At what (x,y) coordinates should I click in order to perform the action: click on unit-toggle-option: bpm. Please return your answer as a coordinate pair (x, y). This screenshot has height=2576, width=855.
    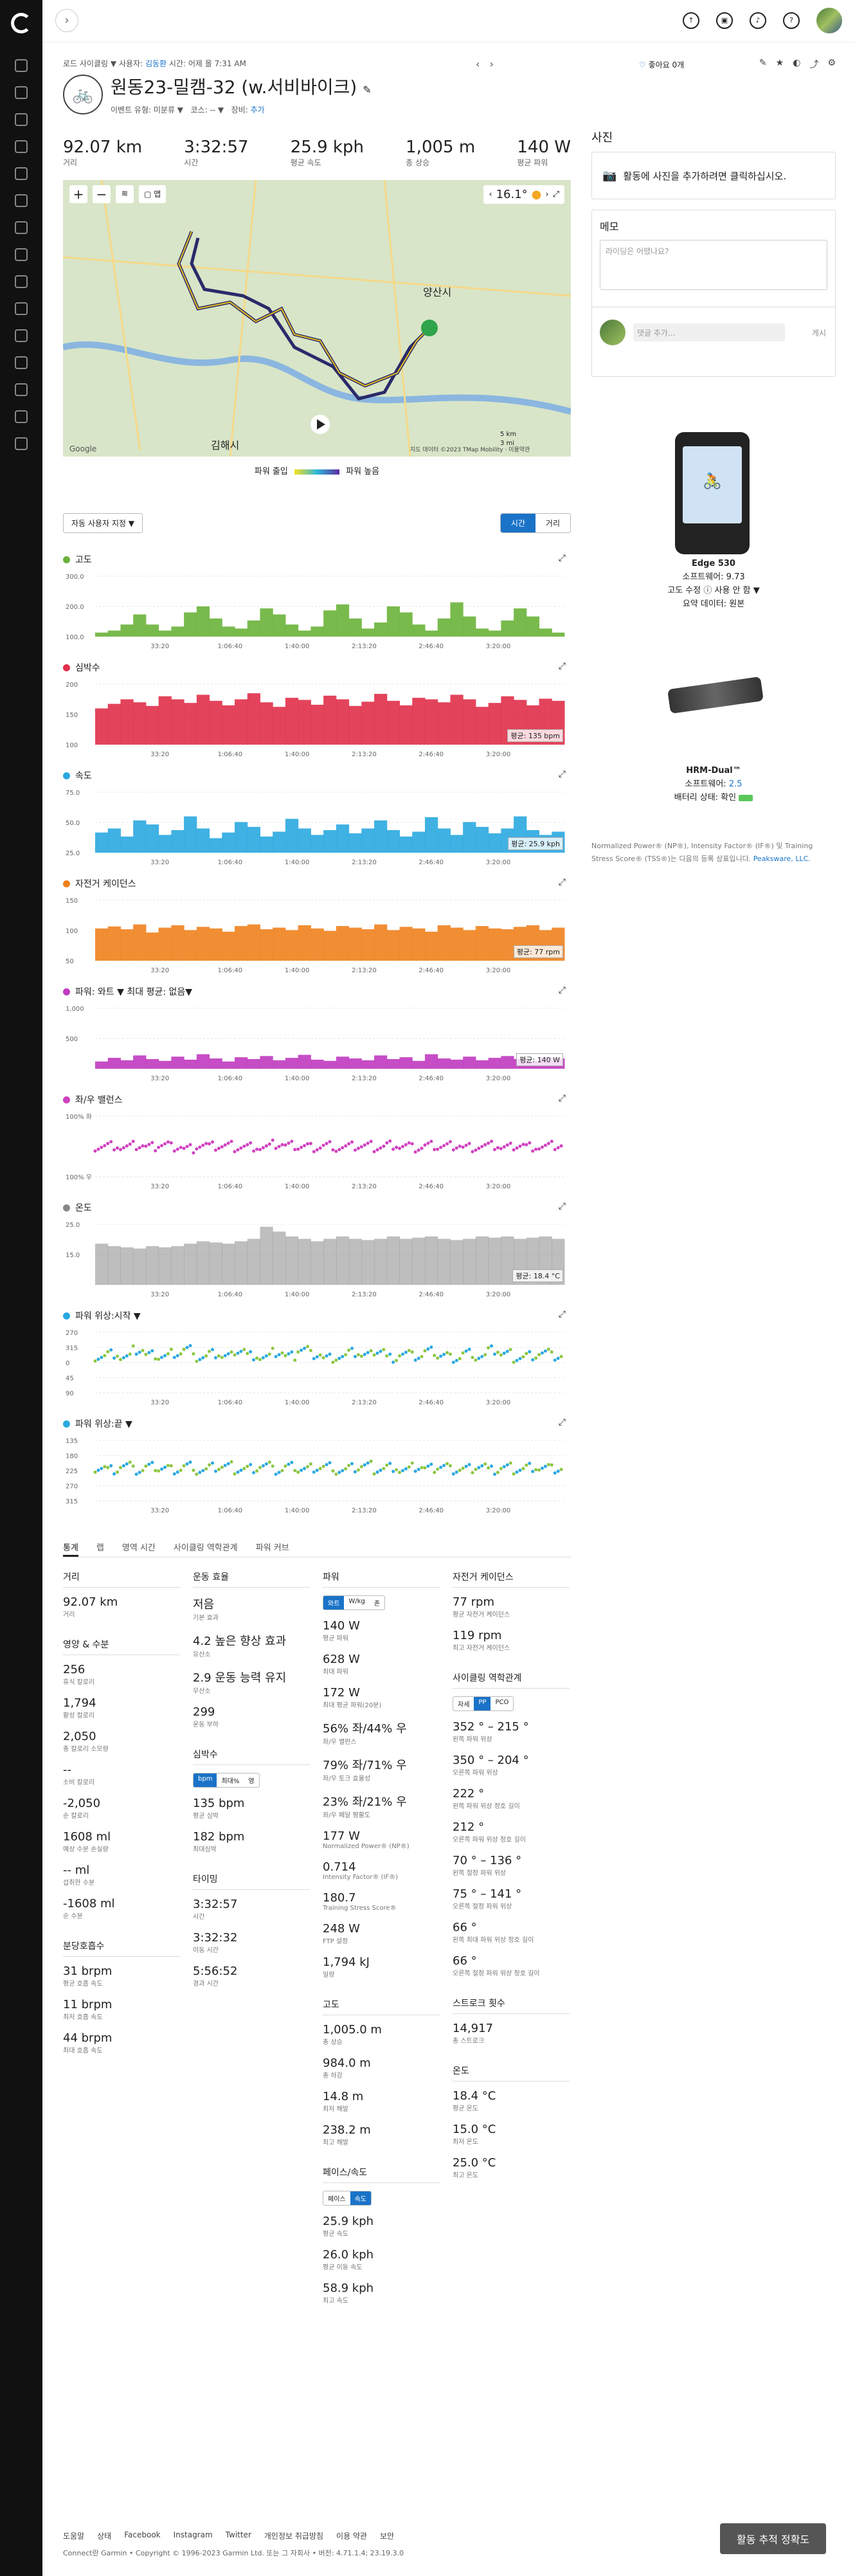
    Looking at the image, I should click on (206, 1780).